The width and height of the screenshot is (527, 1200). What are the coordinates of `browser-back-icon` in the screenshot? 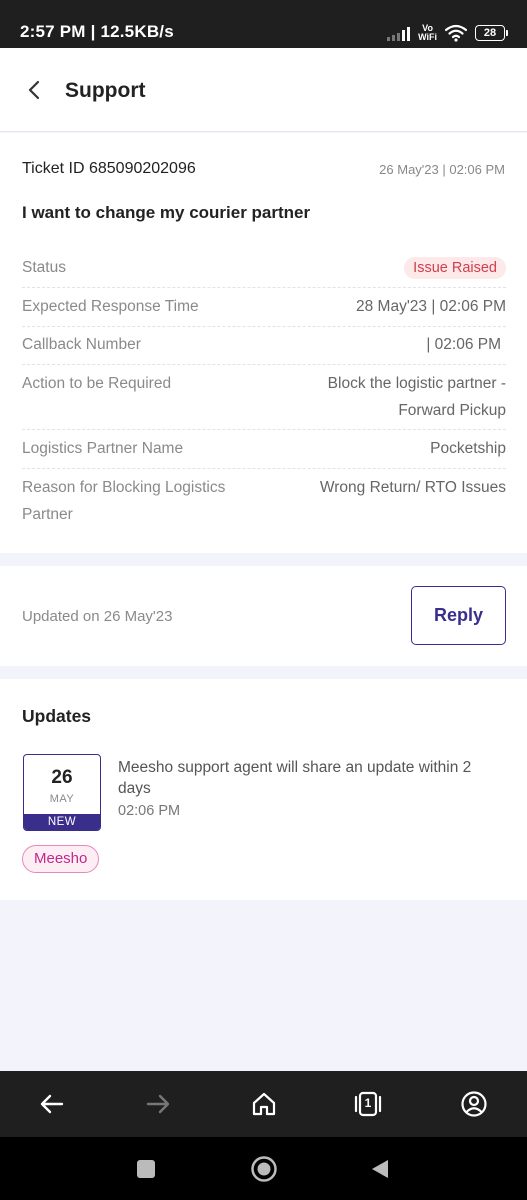 It's located at (52, 1104).